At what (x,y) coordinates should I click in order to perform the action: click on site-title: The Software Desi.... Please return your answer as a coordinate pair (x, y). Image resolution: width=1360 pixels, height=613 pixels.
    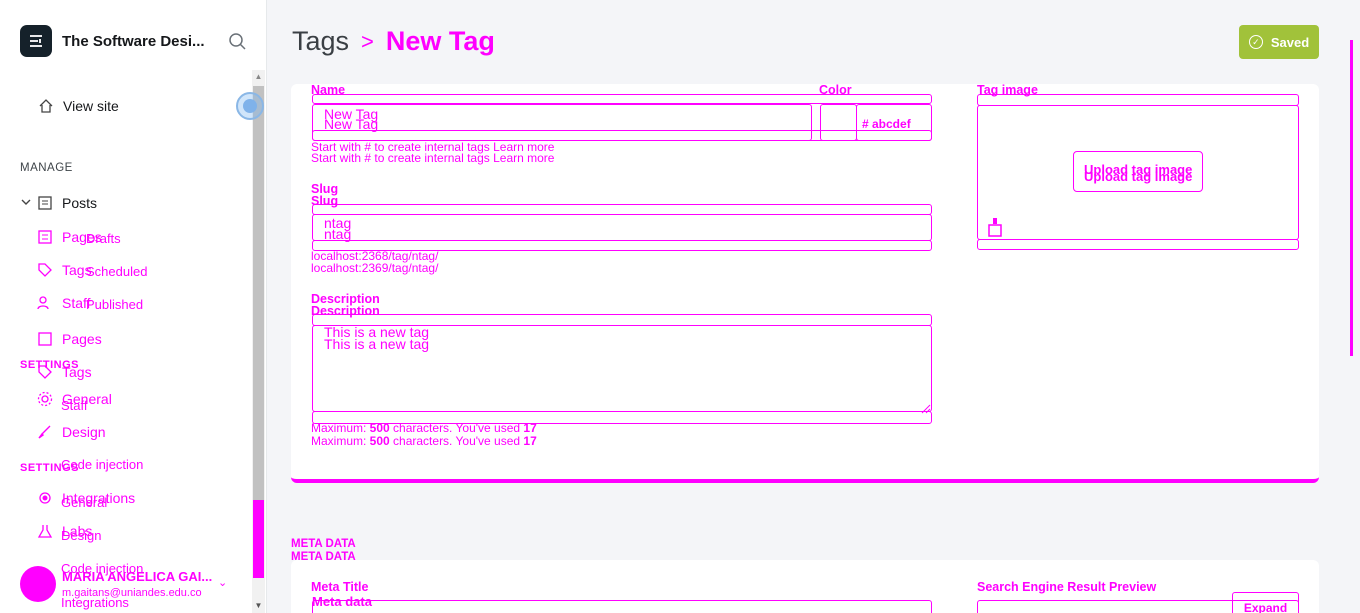
    Looking at the image, I should click on (133, 41).